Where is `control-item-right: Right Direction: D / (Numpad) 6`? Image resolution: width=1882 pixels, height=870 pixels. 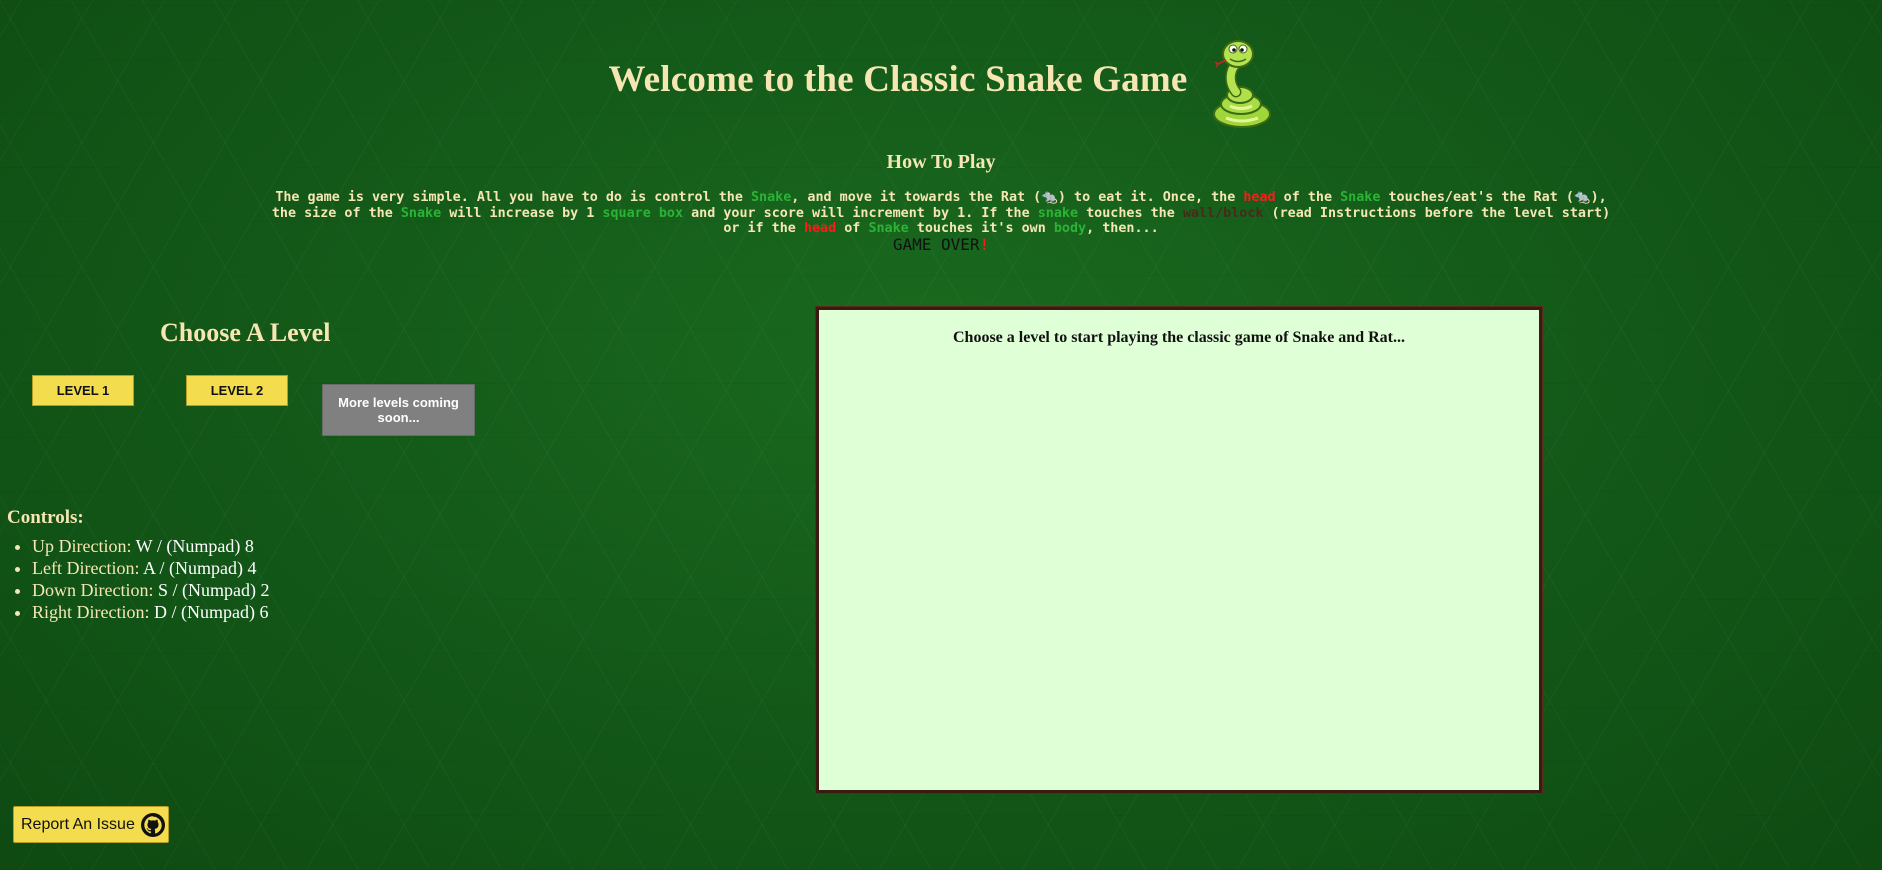 control-item-right: Right Direction: D / (Numpad) 6 is located at coordinates (150, 612).